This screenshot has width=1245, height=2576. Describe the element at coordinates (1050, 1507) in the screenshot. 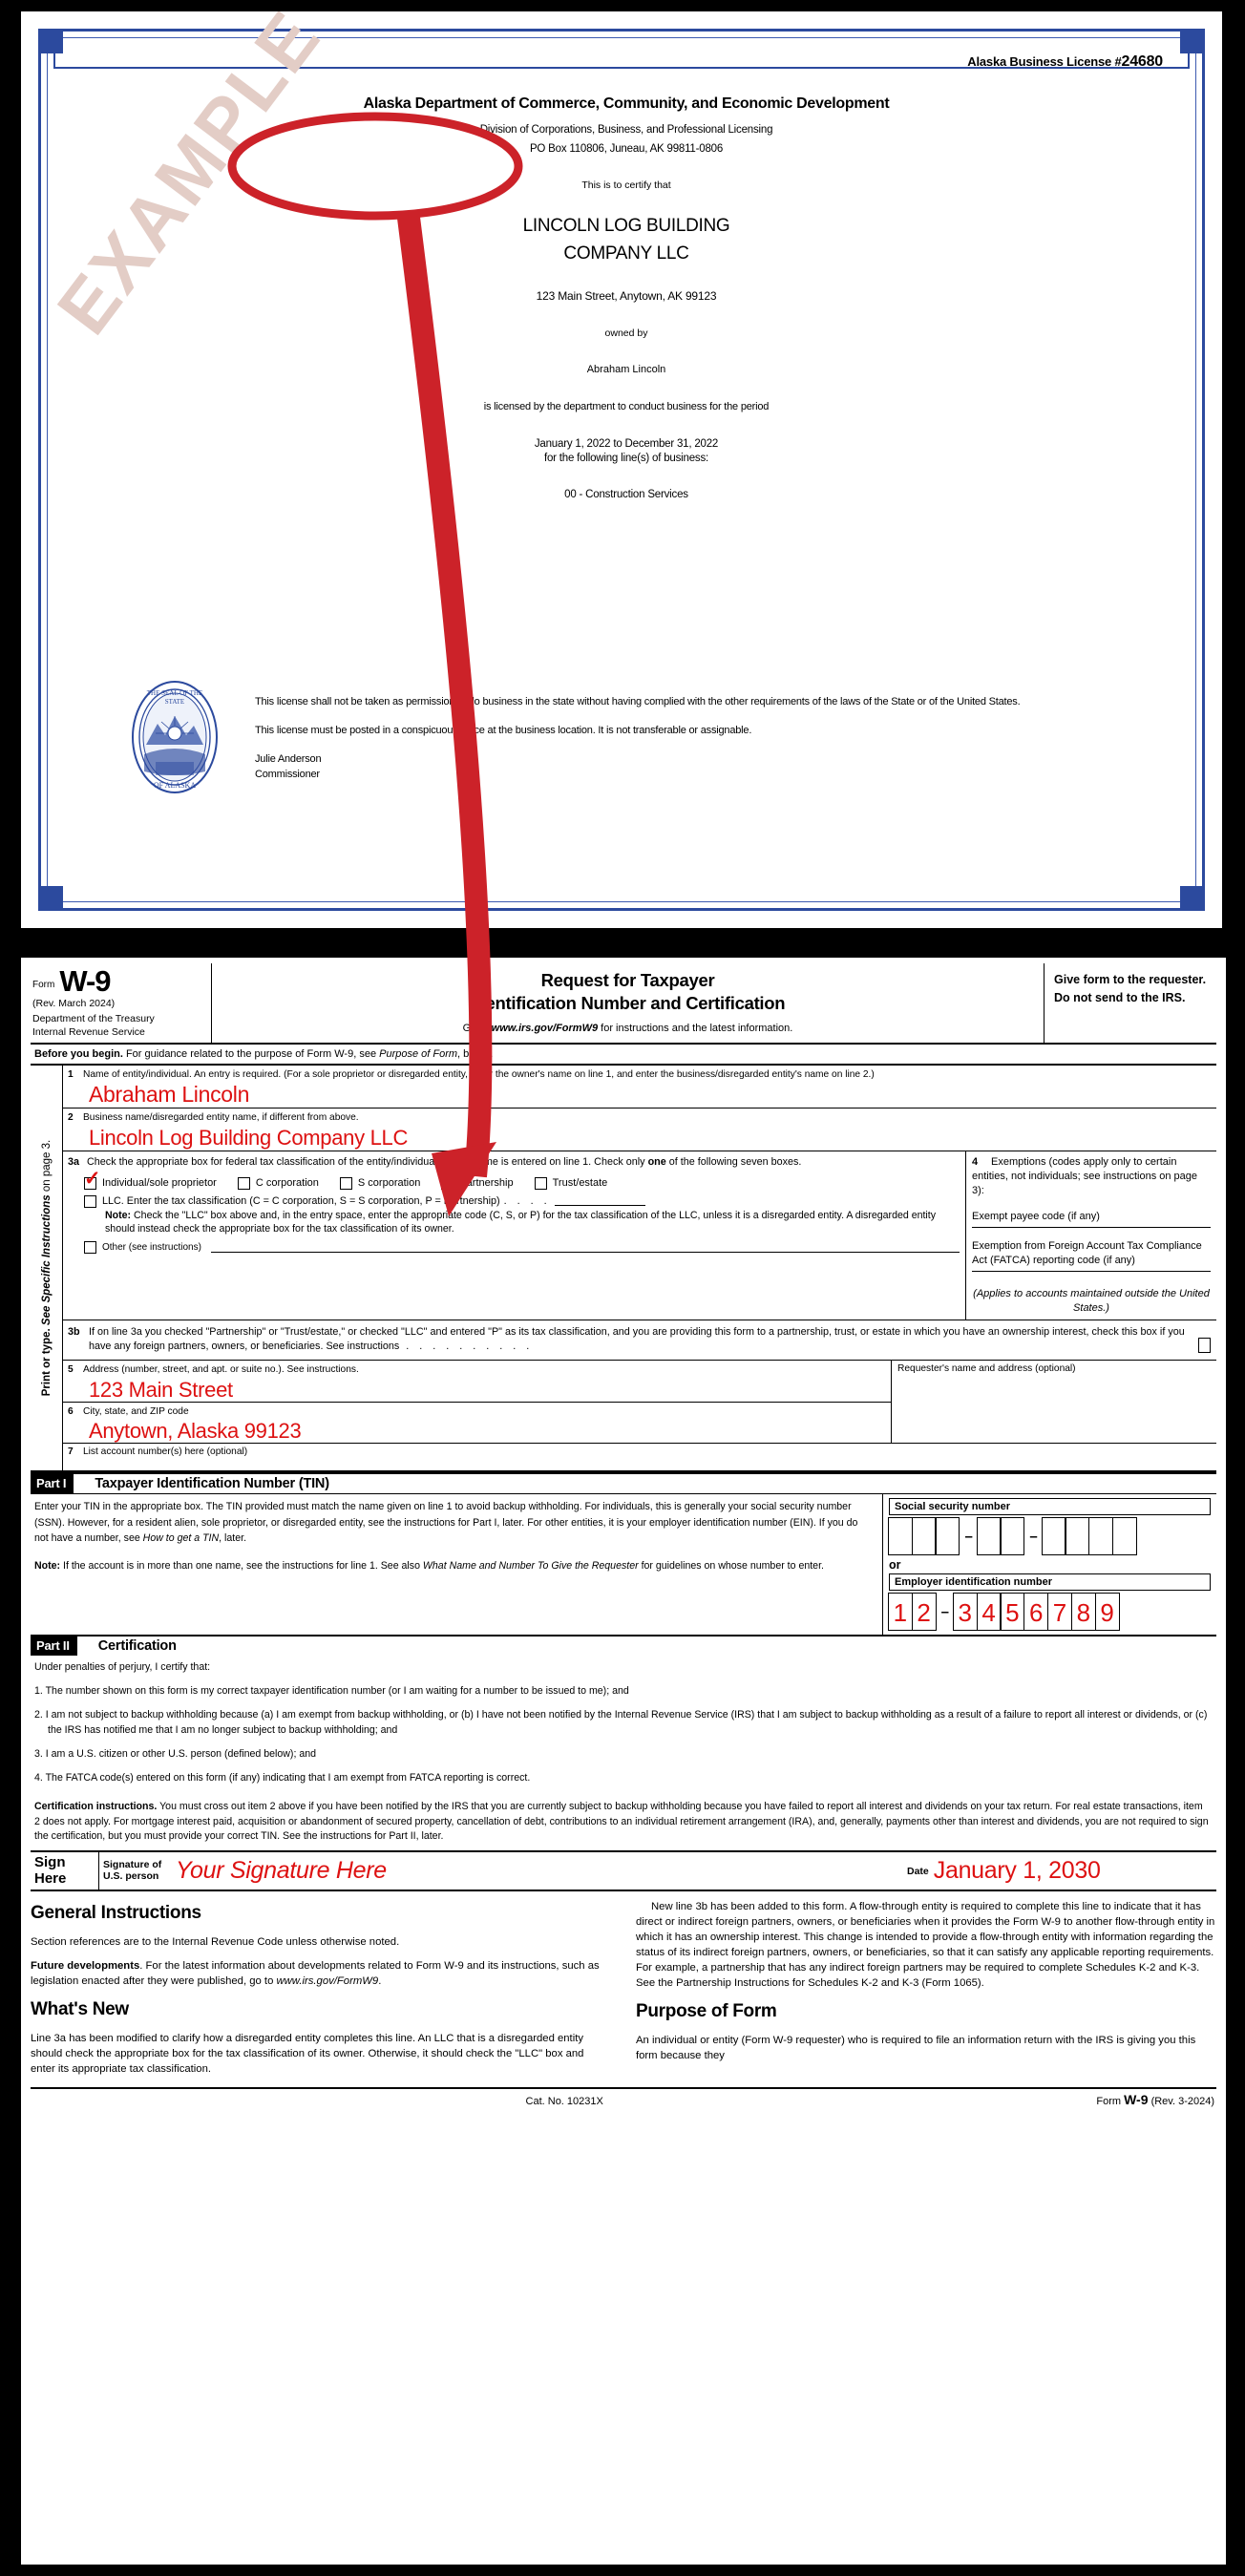

I see `ssn-label: Social security number` at that location.